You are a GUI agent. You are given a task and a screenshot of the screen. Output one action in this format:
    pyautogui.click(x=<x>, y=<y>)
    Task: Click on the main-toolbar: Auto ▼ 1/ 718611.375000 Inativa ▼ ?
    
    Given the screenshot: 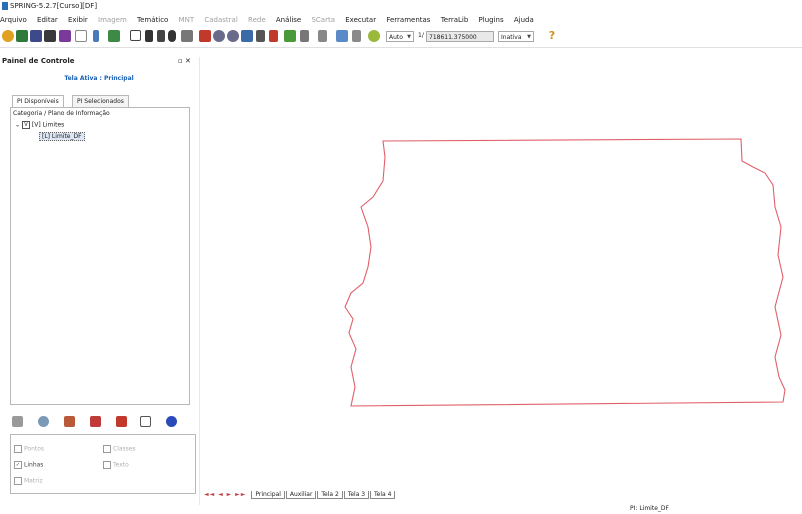 What is the action you would take?
    pyautogui.click(x=401, y=37)
    